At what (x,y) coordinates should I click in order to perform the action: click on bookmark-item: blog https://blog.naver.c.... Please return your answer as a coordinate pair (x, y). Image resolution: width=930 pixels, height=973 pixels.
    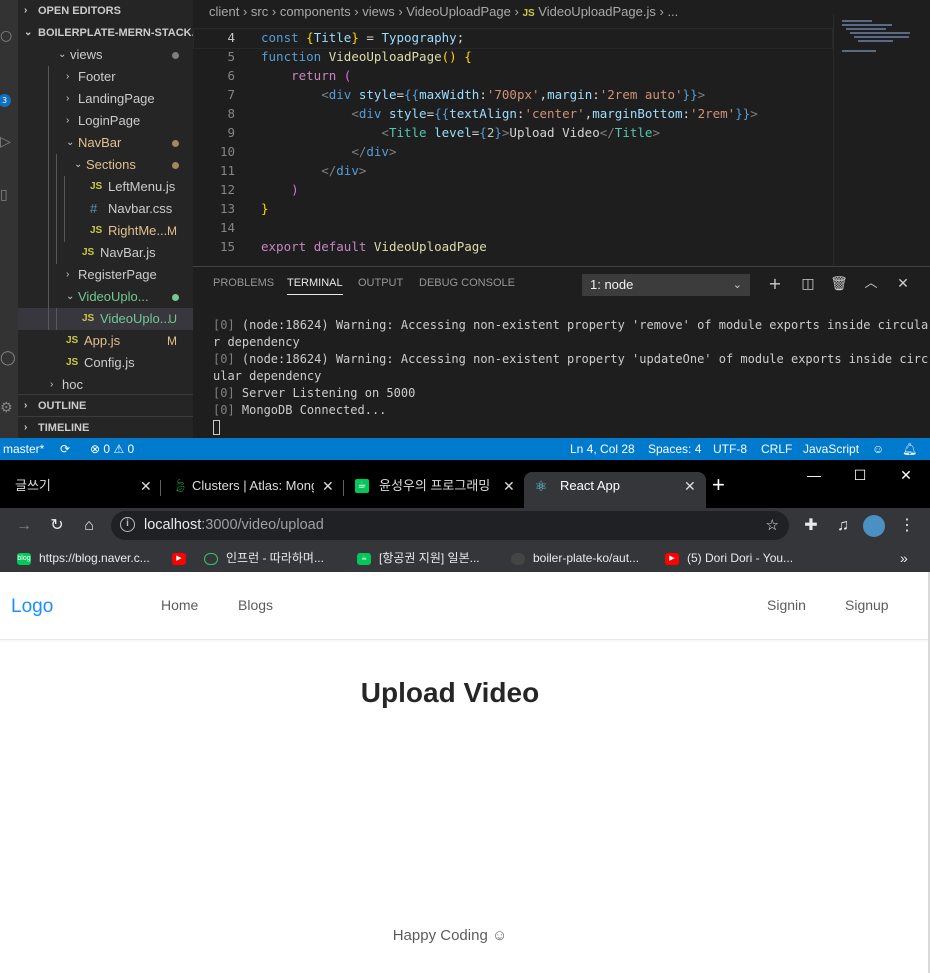
    Looking at the image, I should click on (83, 558).